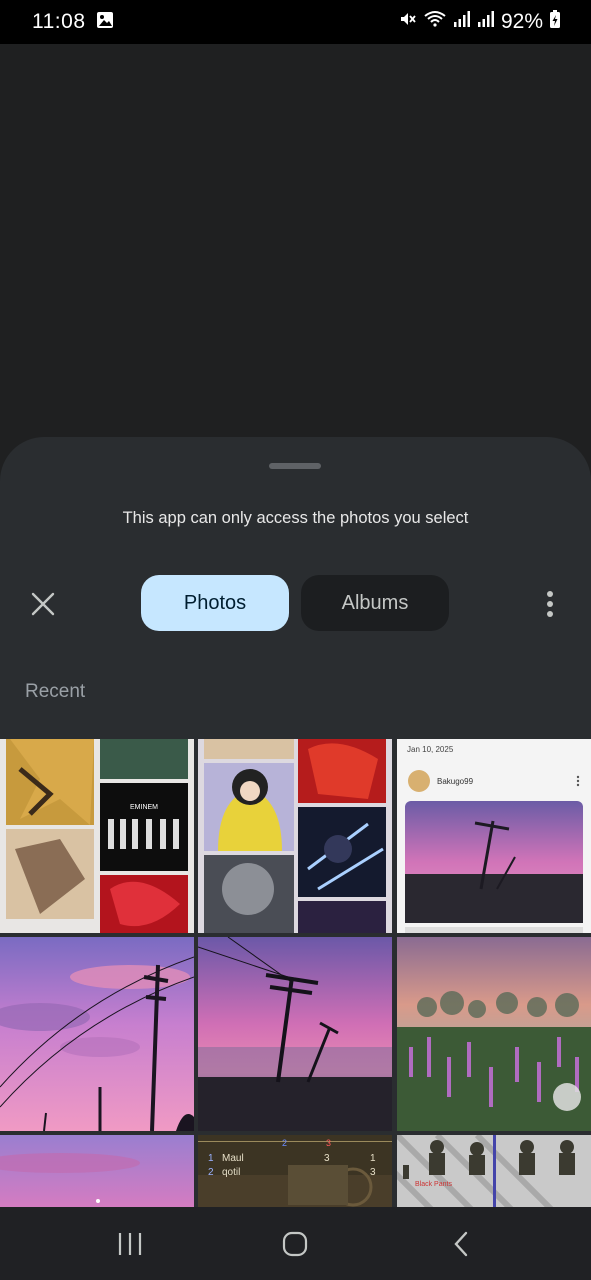 The height and width of the screenshot is (1280, 591). I want to click on tab-photos: Photos, so click(215, 603).